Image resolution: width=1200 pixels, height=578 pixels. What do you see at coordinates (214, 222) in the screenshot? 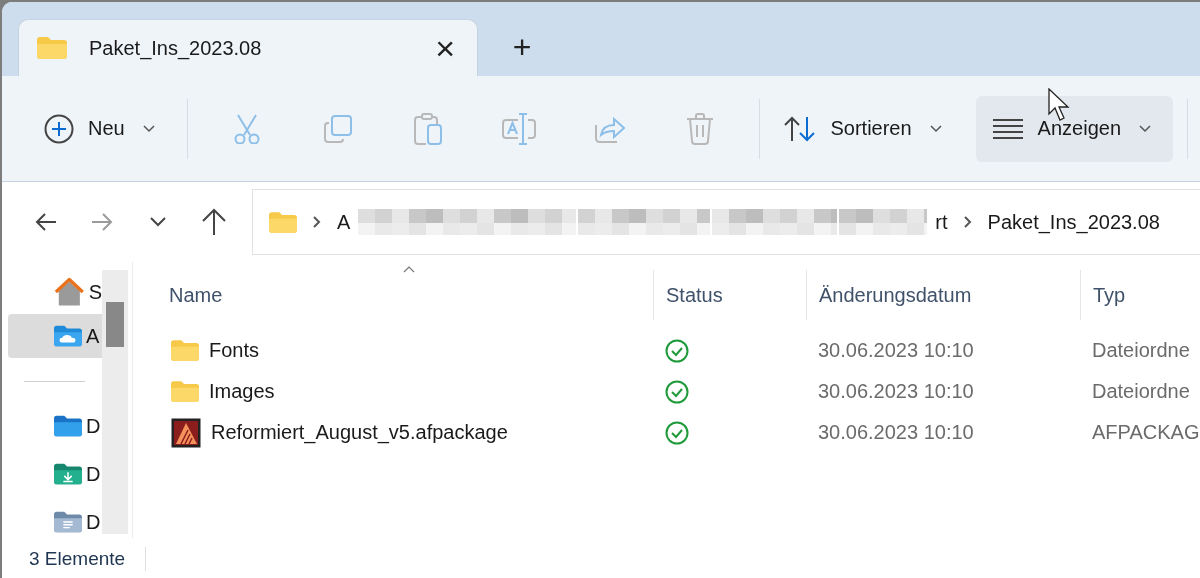
I see `arrow-up-icon` at bounding box center [214, 222].